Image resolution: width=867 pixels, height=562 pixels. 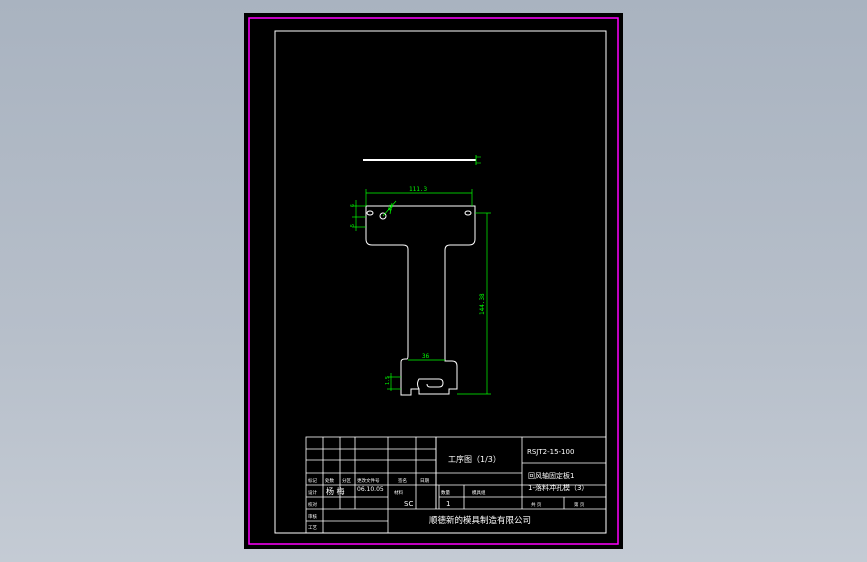 What do you see at coordinates (558, 487) in the screenshot?
I see `part-name-2: 1-落料冲孔模（3）` at bounding box center [558, 487].